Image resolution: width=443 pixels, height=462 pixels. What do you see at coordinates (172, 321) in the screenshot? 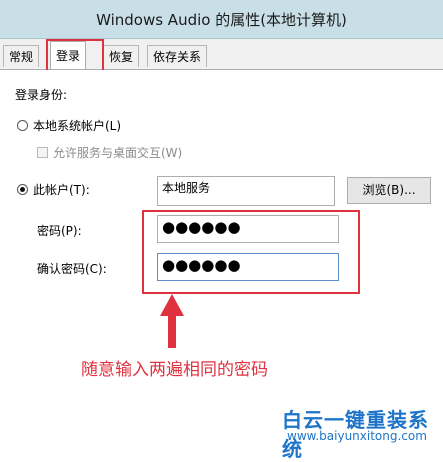
I see `red-arrow-icon` at bounding box center [172, 321].